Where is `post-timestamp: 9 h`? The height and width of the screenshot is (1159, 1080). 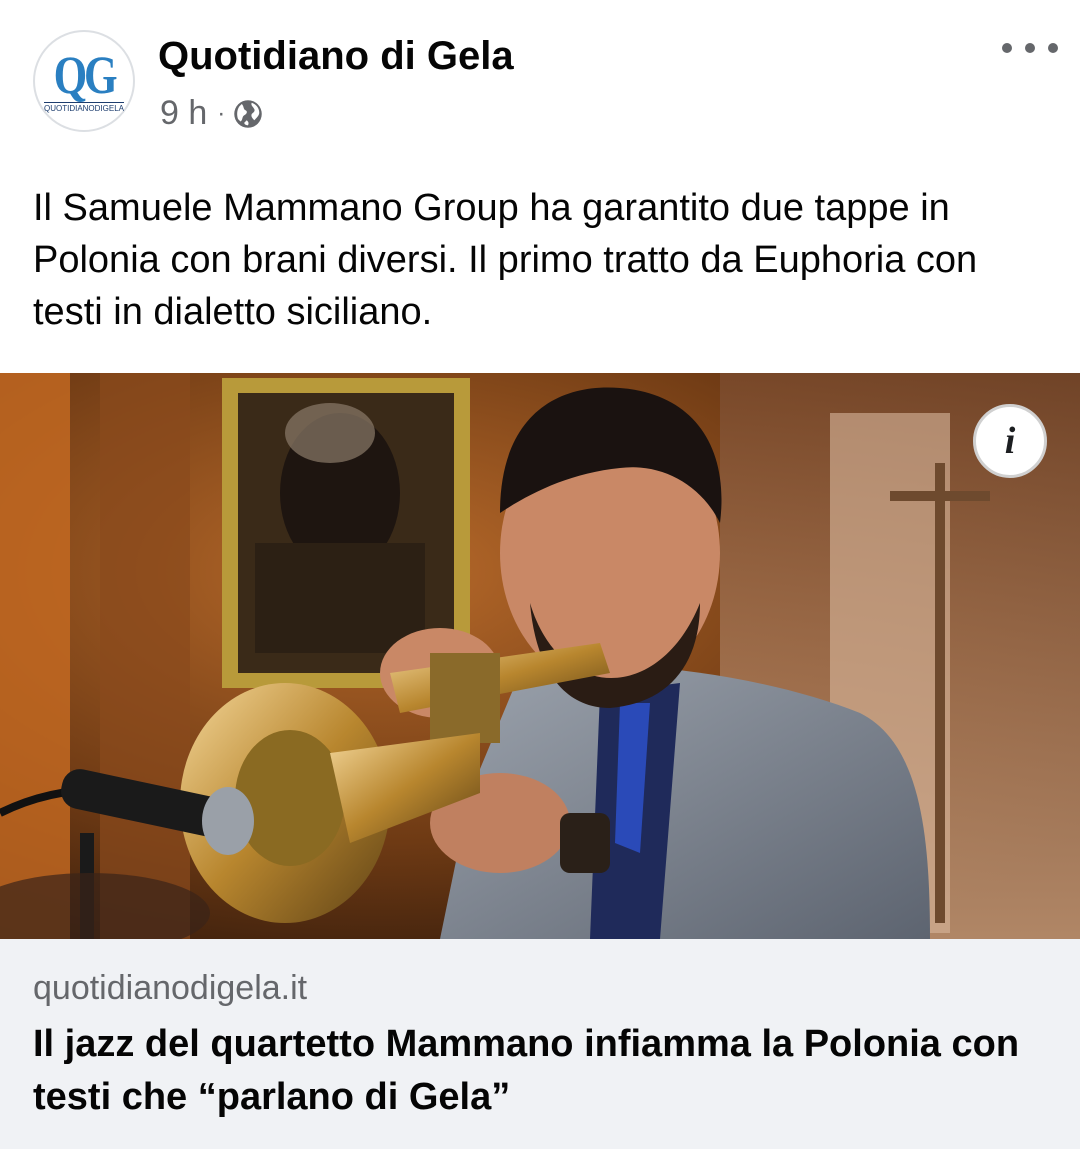 post-timestamp: 9 h is located at coordinates (183, 113).